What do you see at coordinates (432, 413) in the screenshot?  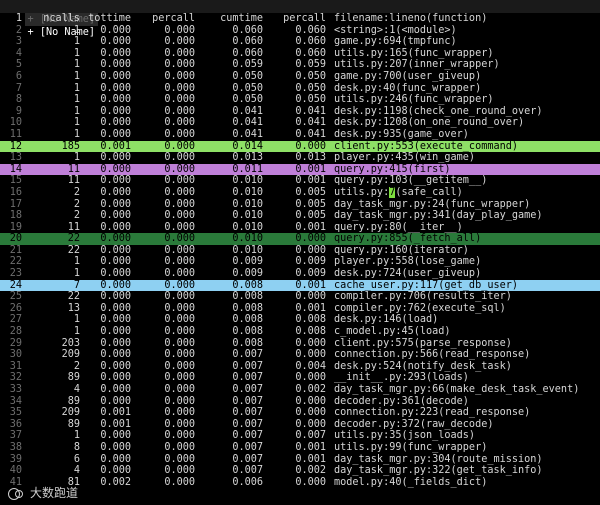 I see `function-text: connection.py:223(read_response)` at bounding box center [432, 413].